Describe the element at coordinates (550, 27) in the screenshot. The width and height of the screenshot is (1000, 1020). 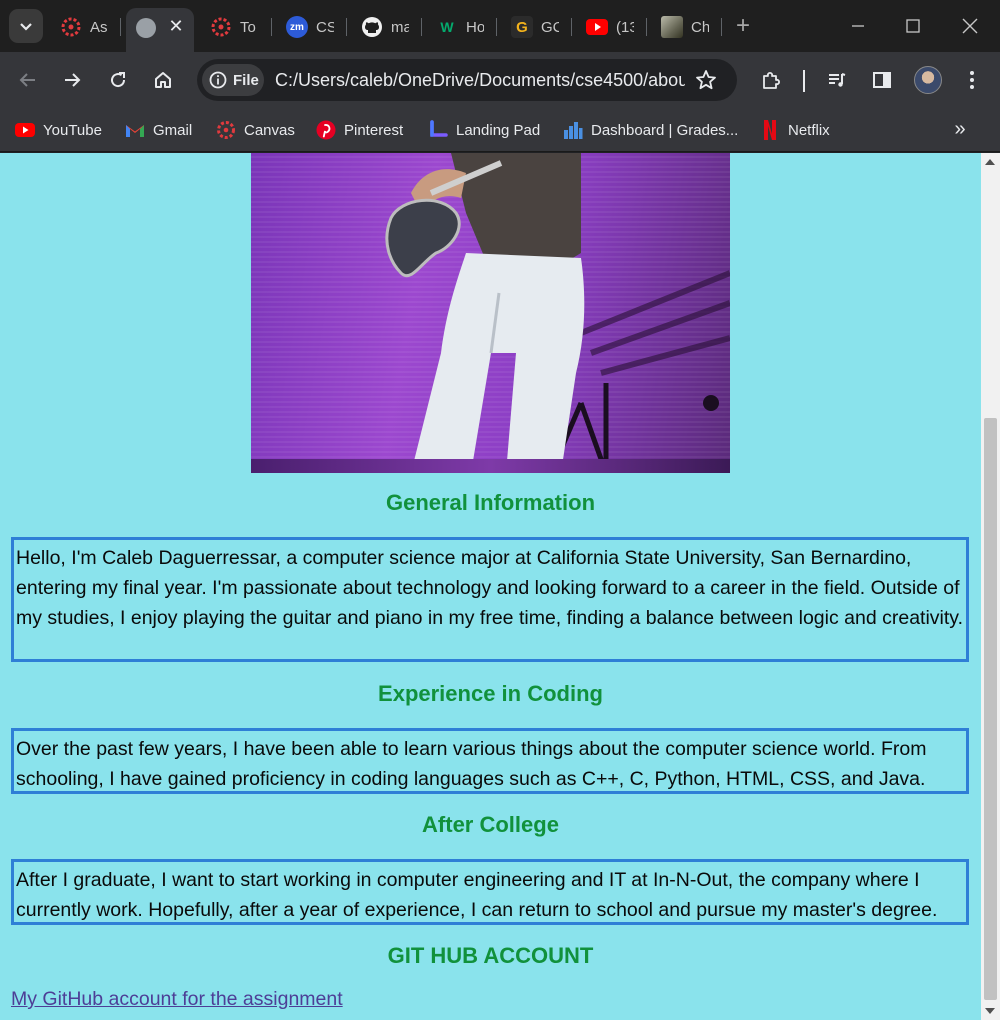
I see `tab-title: GC` at that location.